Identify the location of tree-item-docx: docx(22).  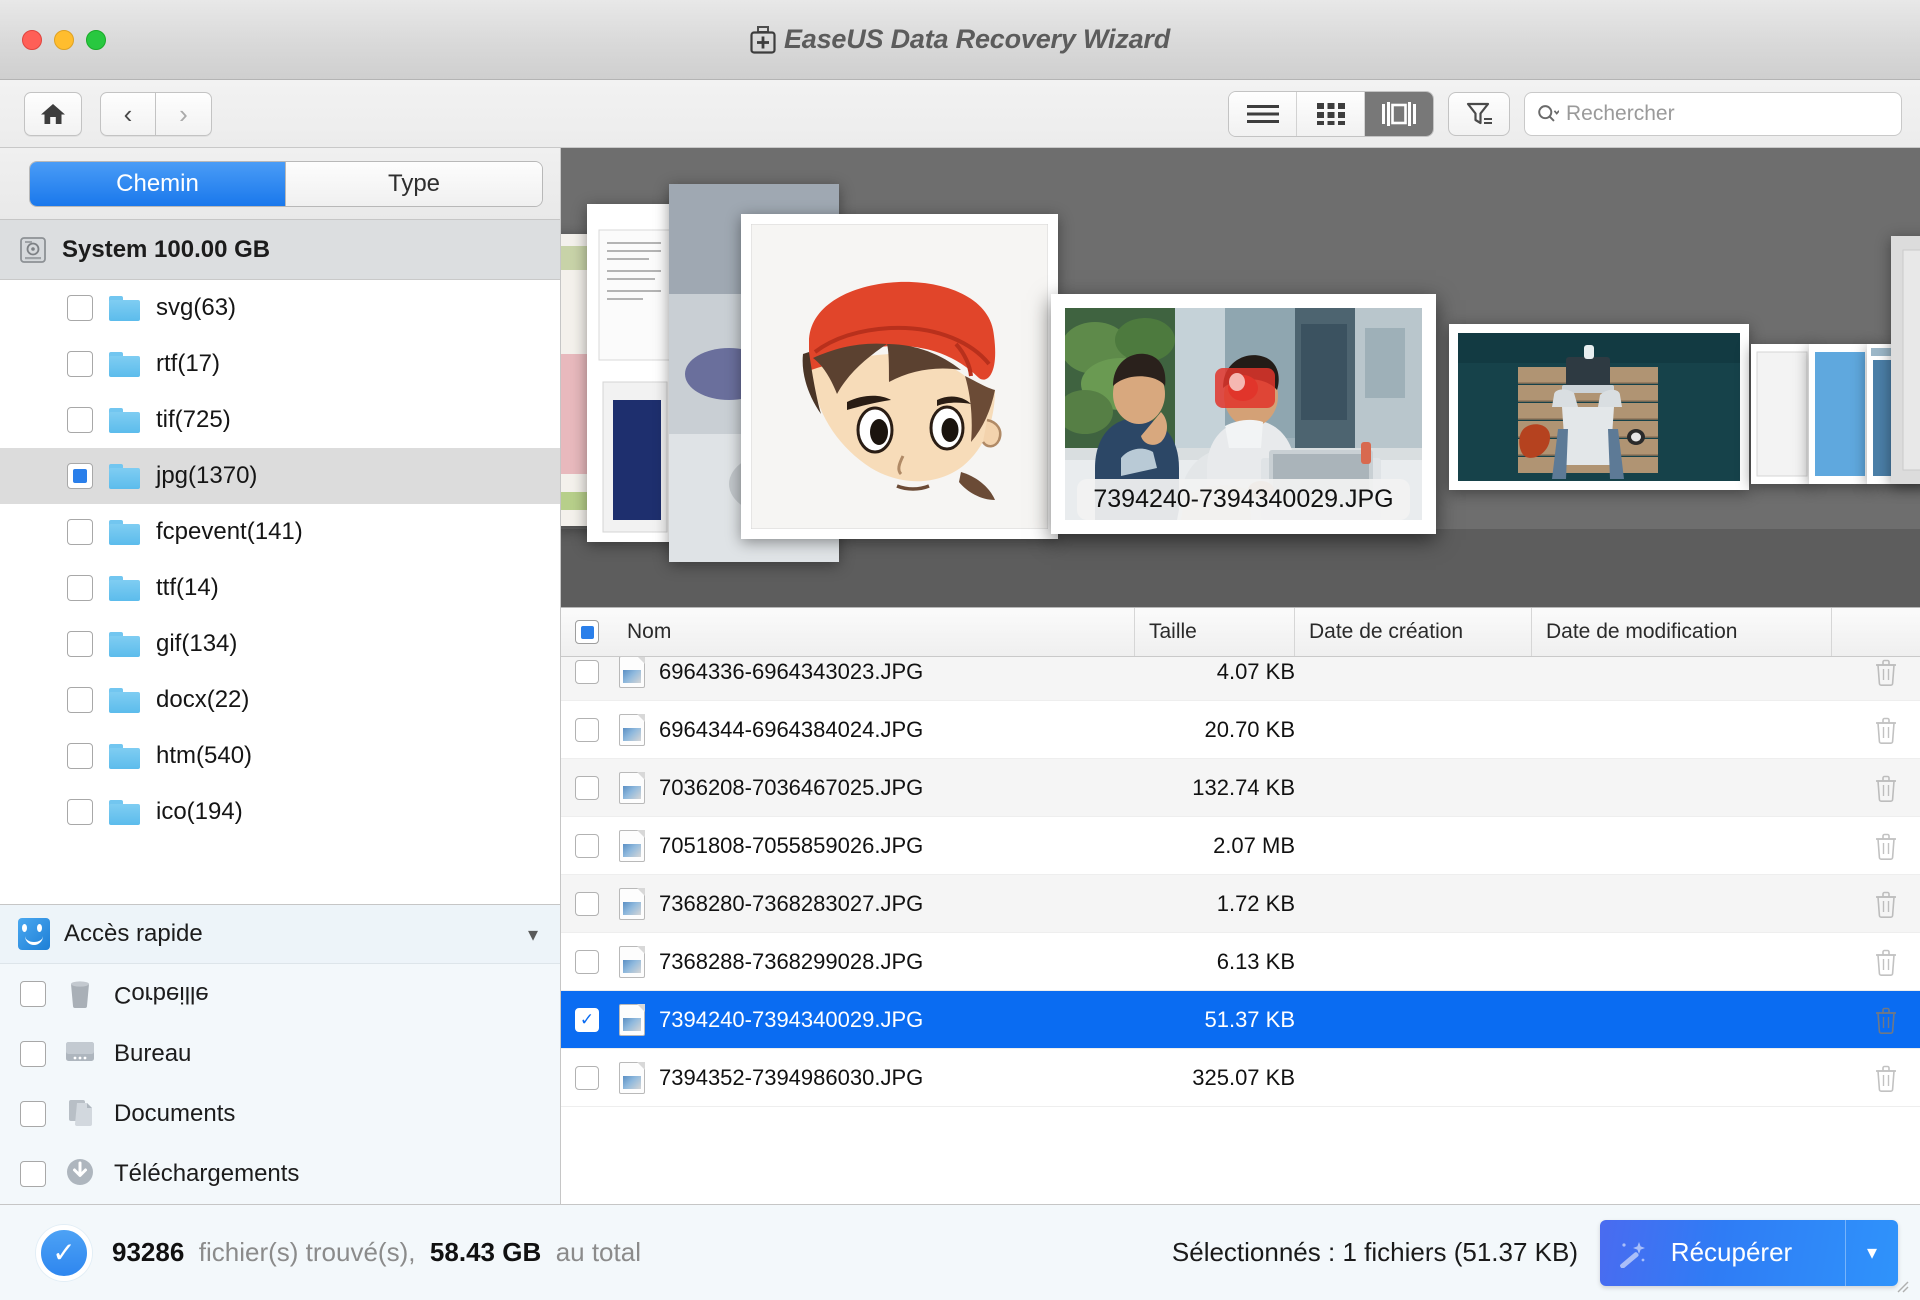
(280, 700).